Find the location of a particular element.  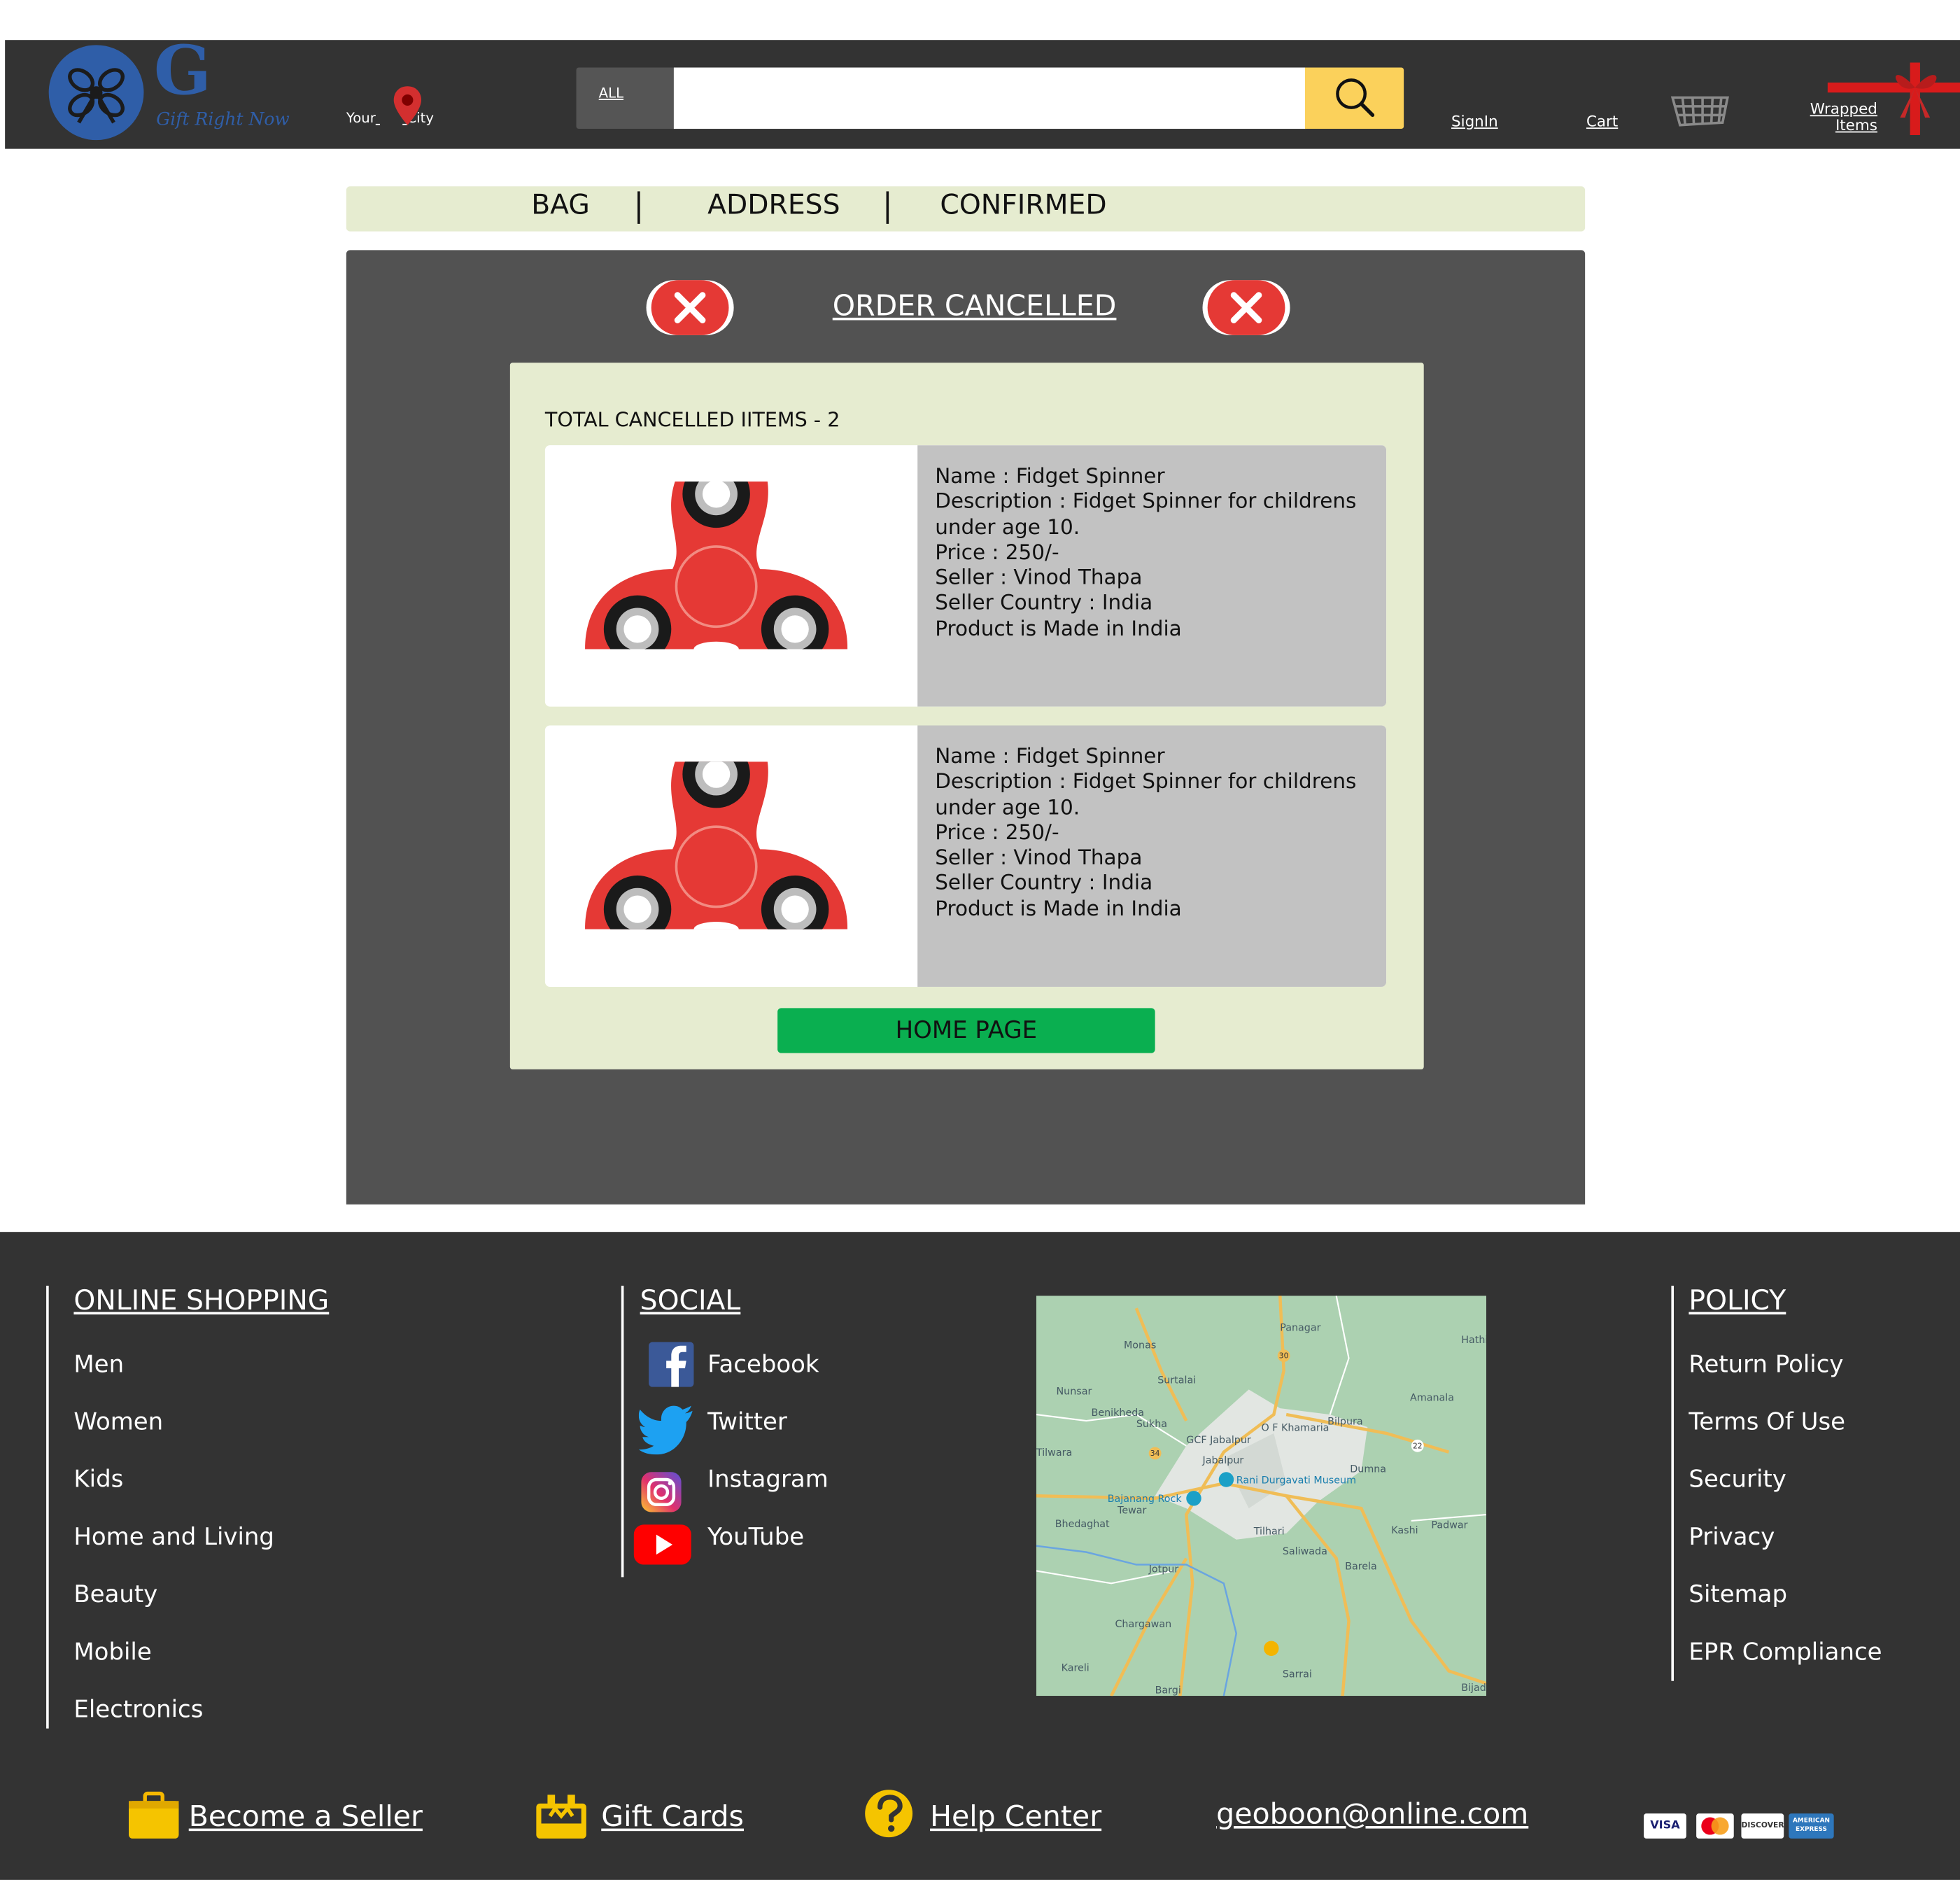

map-label: Tewar is located at coordinates (1132, 1510).